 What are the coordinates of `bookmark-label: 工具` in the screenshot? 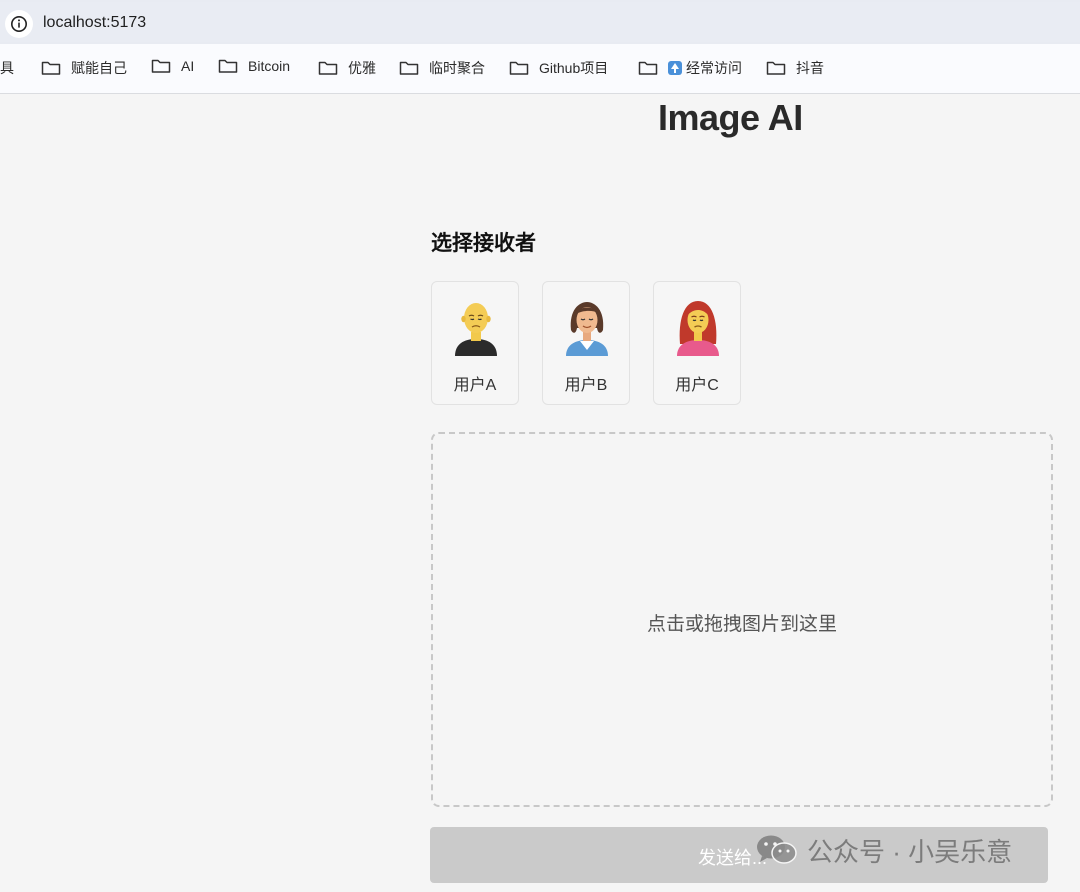 It's located at (7, 68).